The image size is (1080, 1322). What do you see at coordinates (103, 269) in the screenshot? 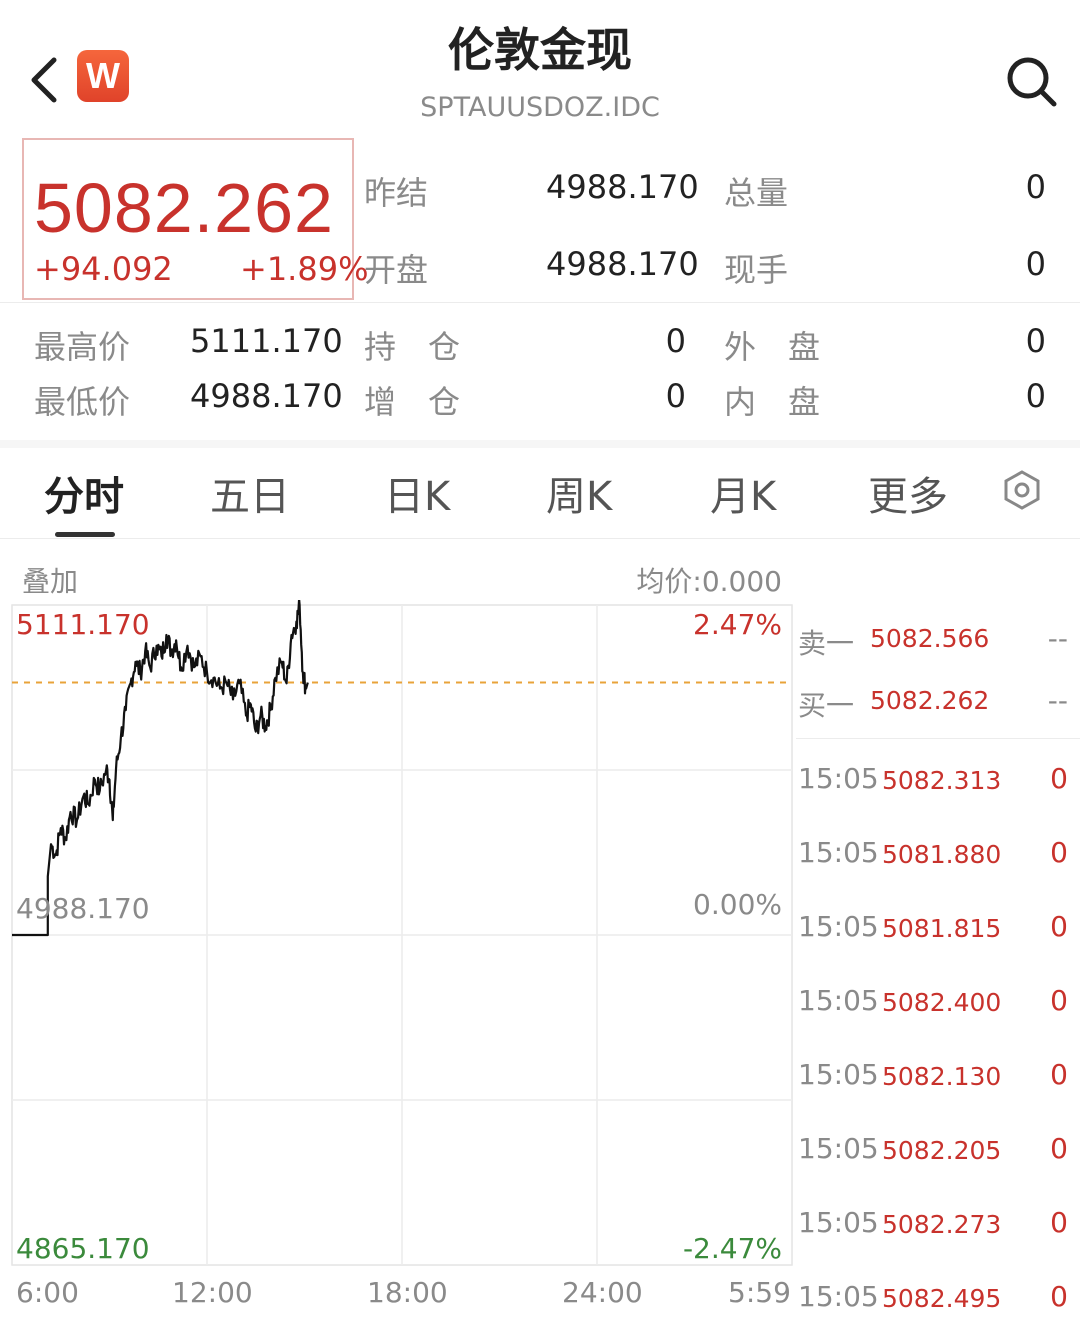
I see `price-change: +94.092` at bounding box center [103, 269].